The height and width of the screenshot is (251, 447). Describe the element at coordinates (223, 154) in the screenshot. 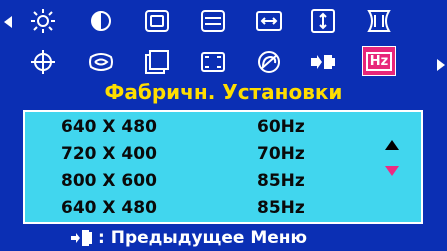

I see `list-item: 720 X 400 70Hz` at that location.